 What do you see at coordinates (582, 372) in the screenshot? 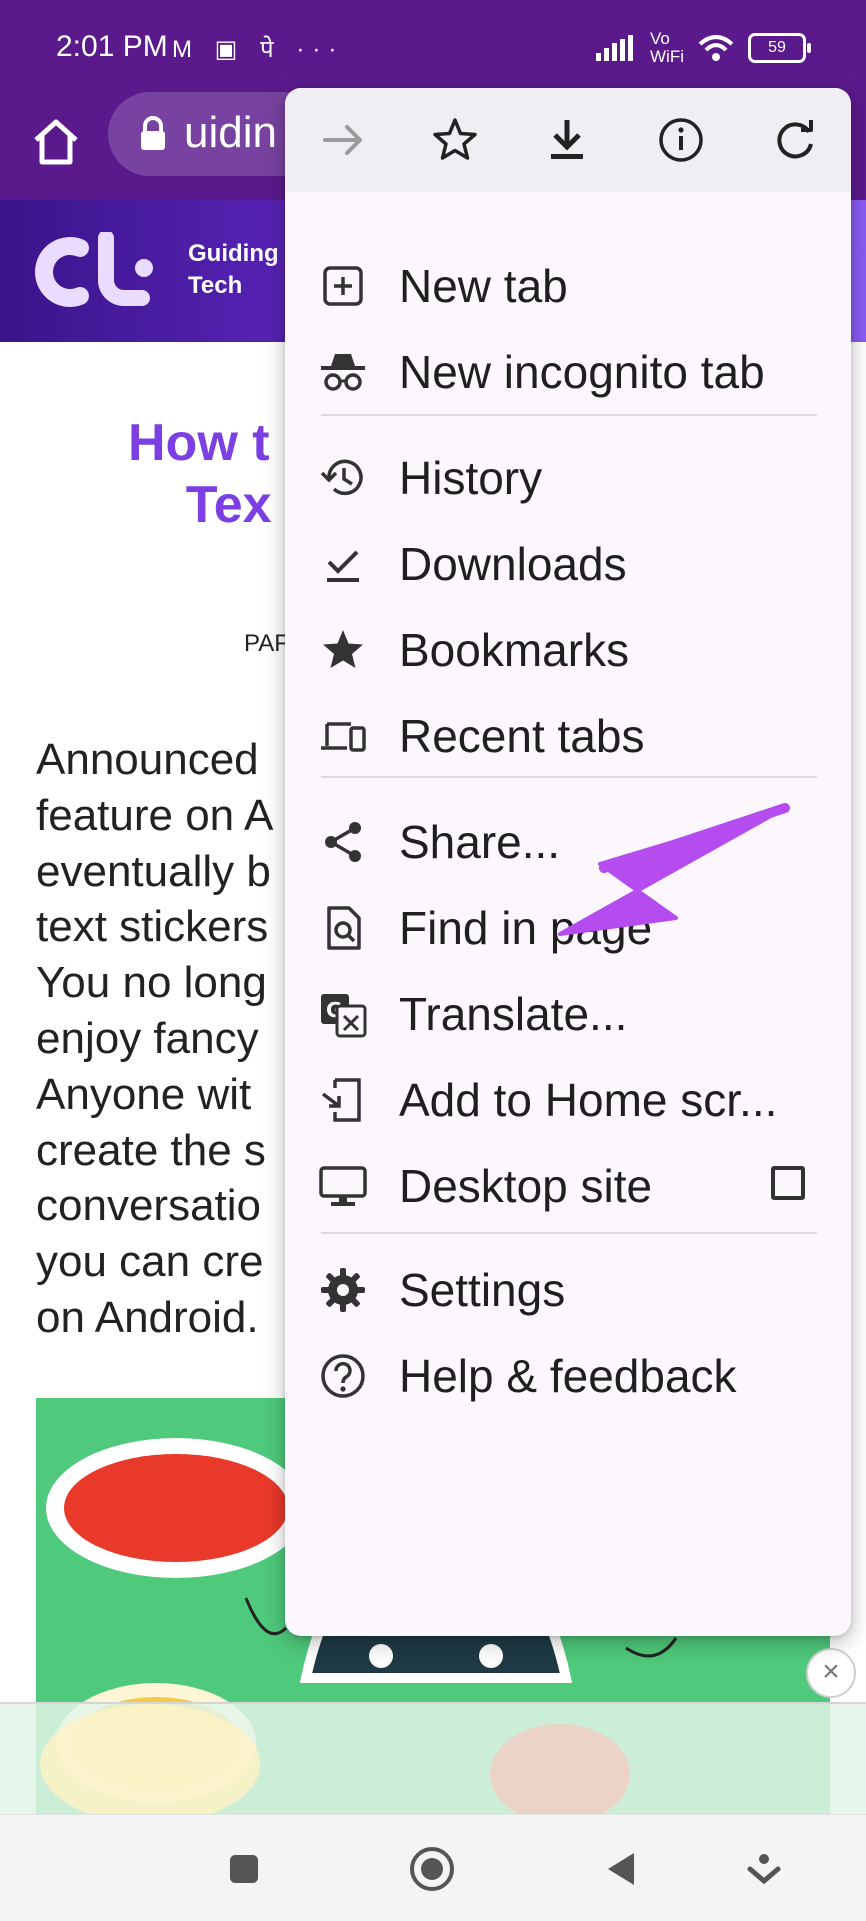
I see `menu-item-label: New incognito tab` at bounding box center [582, 372].